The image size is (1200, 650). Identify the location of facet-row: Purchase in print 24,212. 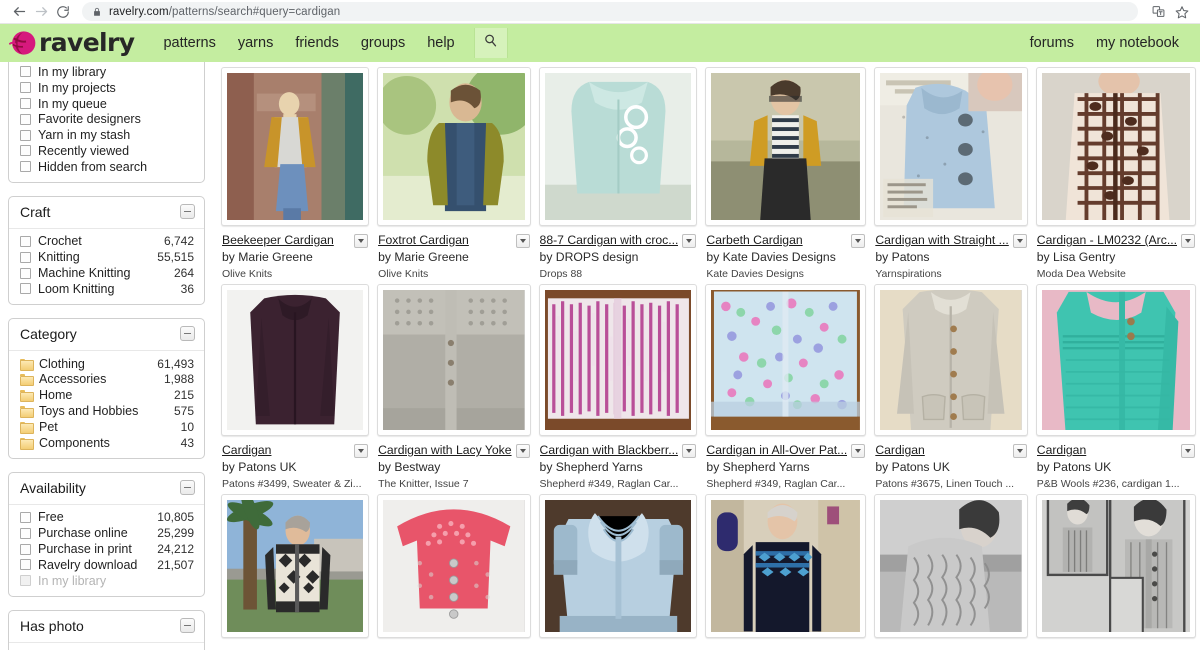
(106, 549).